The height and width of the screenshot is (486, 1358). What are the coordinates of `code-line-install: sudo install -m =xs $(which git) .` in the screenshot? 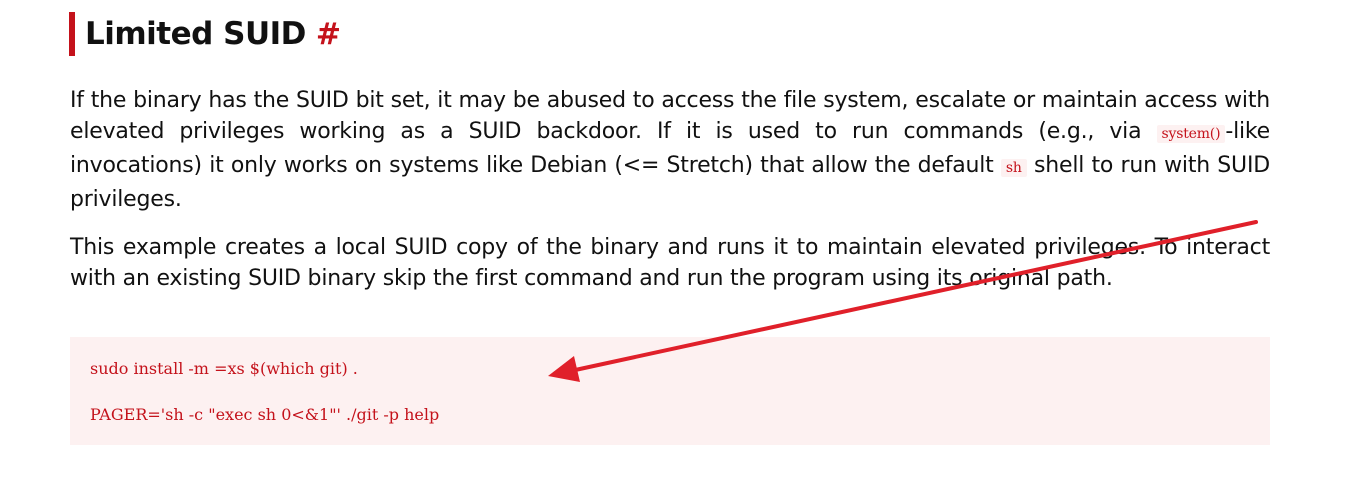 It's located at (224, 368).